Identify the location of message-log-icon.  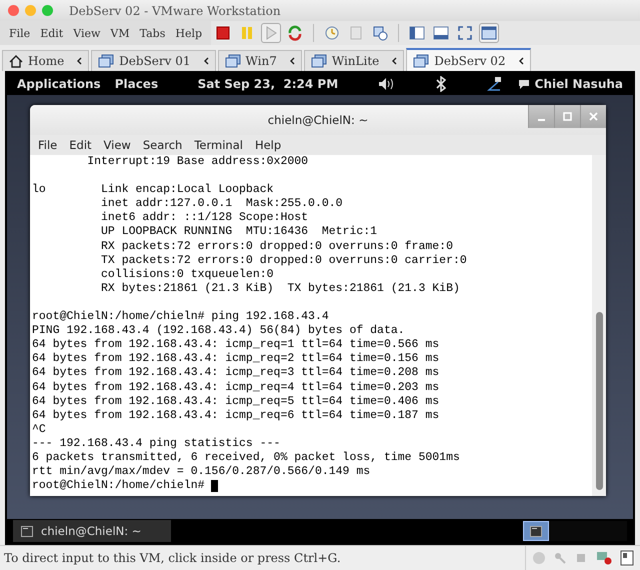
(627, 558).